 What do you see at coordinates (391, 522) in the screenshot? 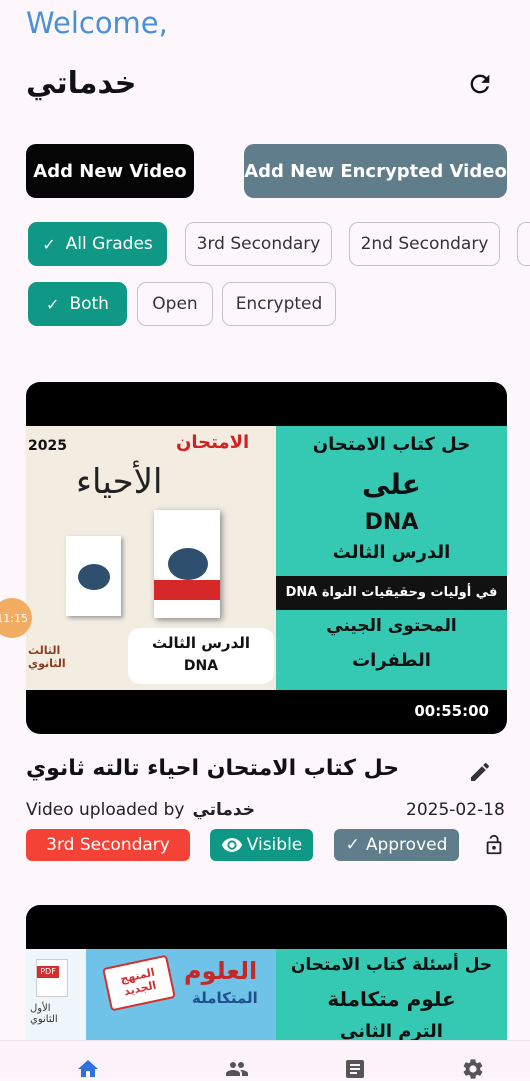
I see `thumbnail-line: DNA` at bounding box center [391, 522].